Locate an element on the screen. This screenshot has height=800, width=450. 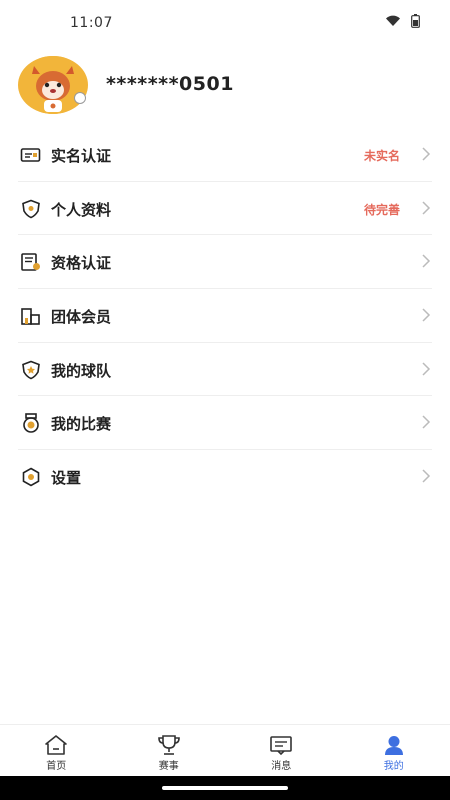
trophy-icon is located at coordinates (168, 745).